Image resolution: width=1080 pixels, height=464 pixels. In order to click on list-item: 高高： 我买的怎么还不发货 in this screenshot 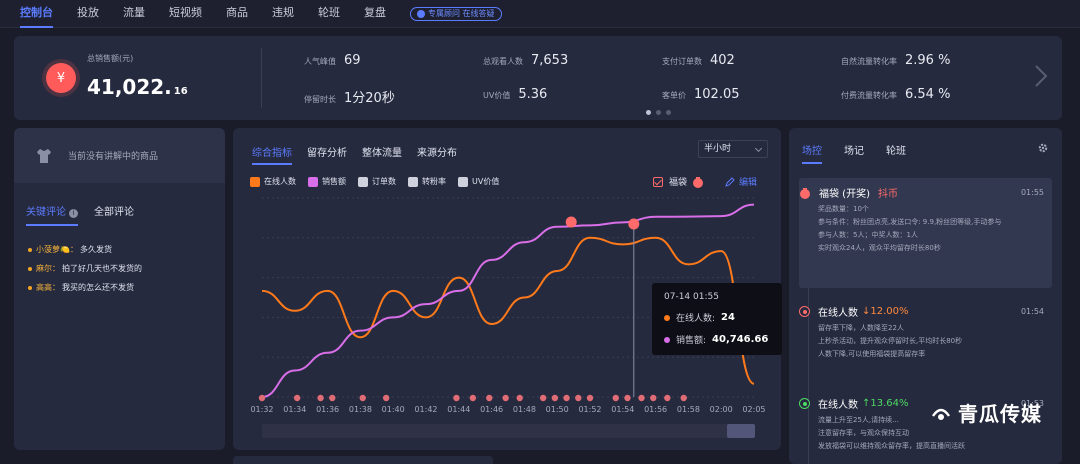, I will do `click(85, 287)`.